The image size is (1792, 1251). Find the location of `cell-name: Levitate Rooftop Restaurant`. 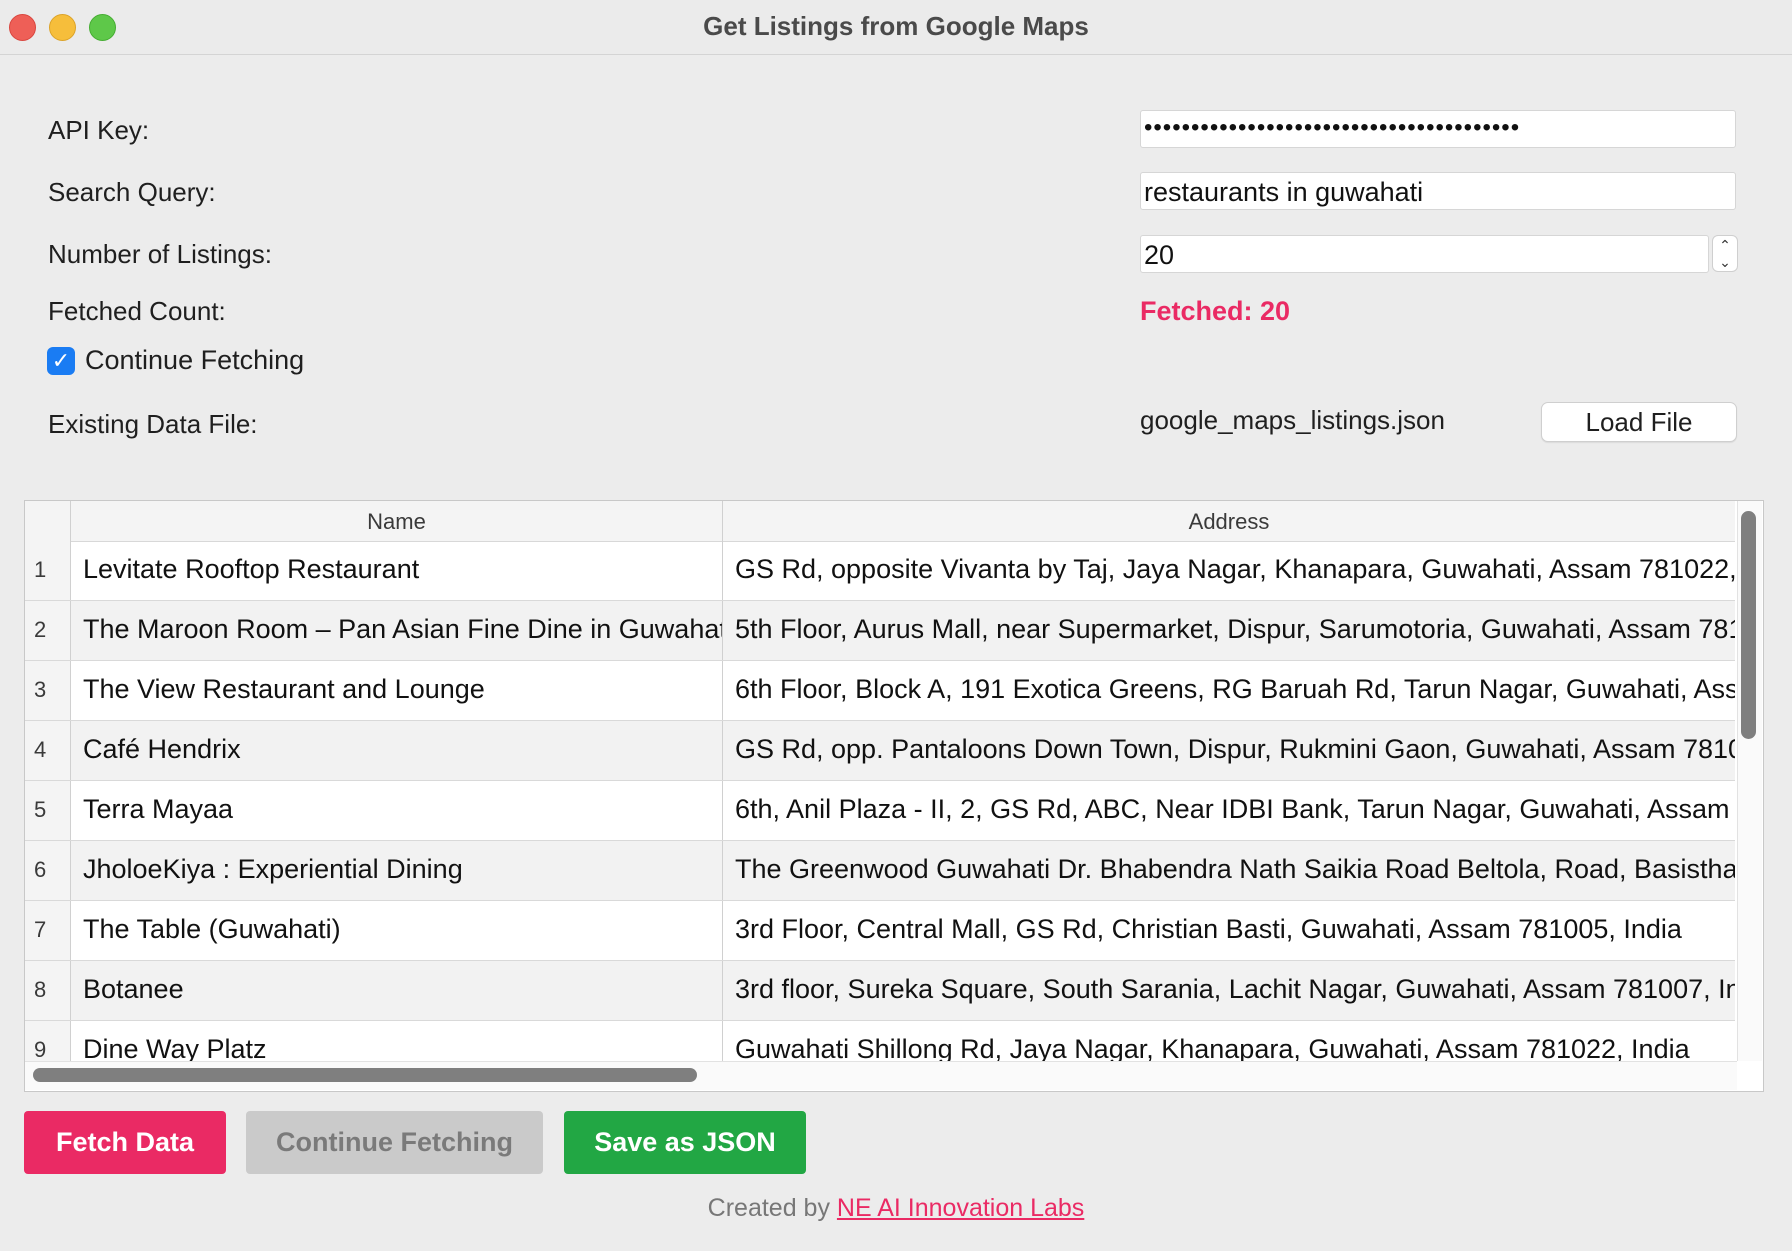

cell-name: Levitate Rooftop Restaurant is located at coordinates (397, 570).